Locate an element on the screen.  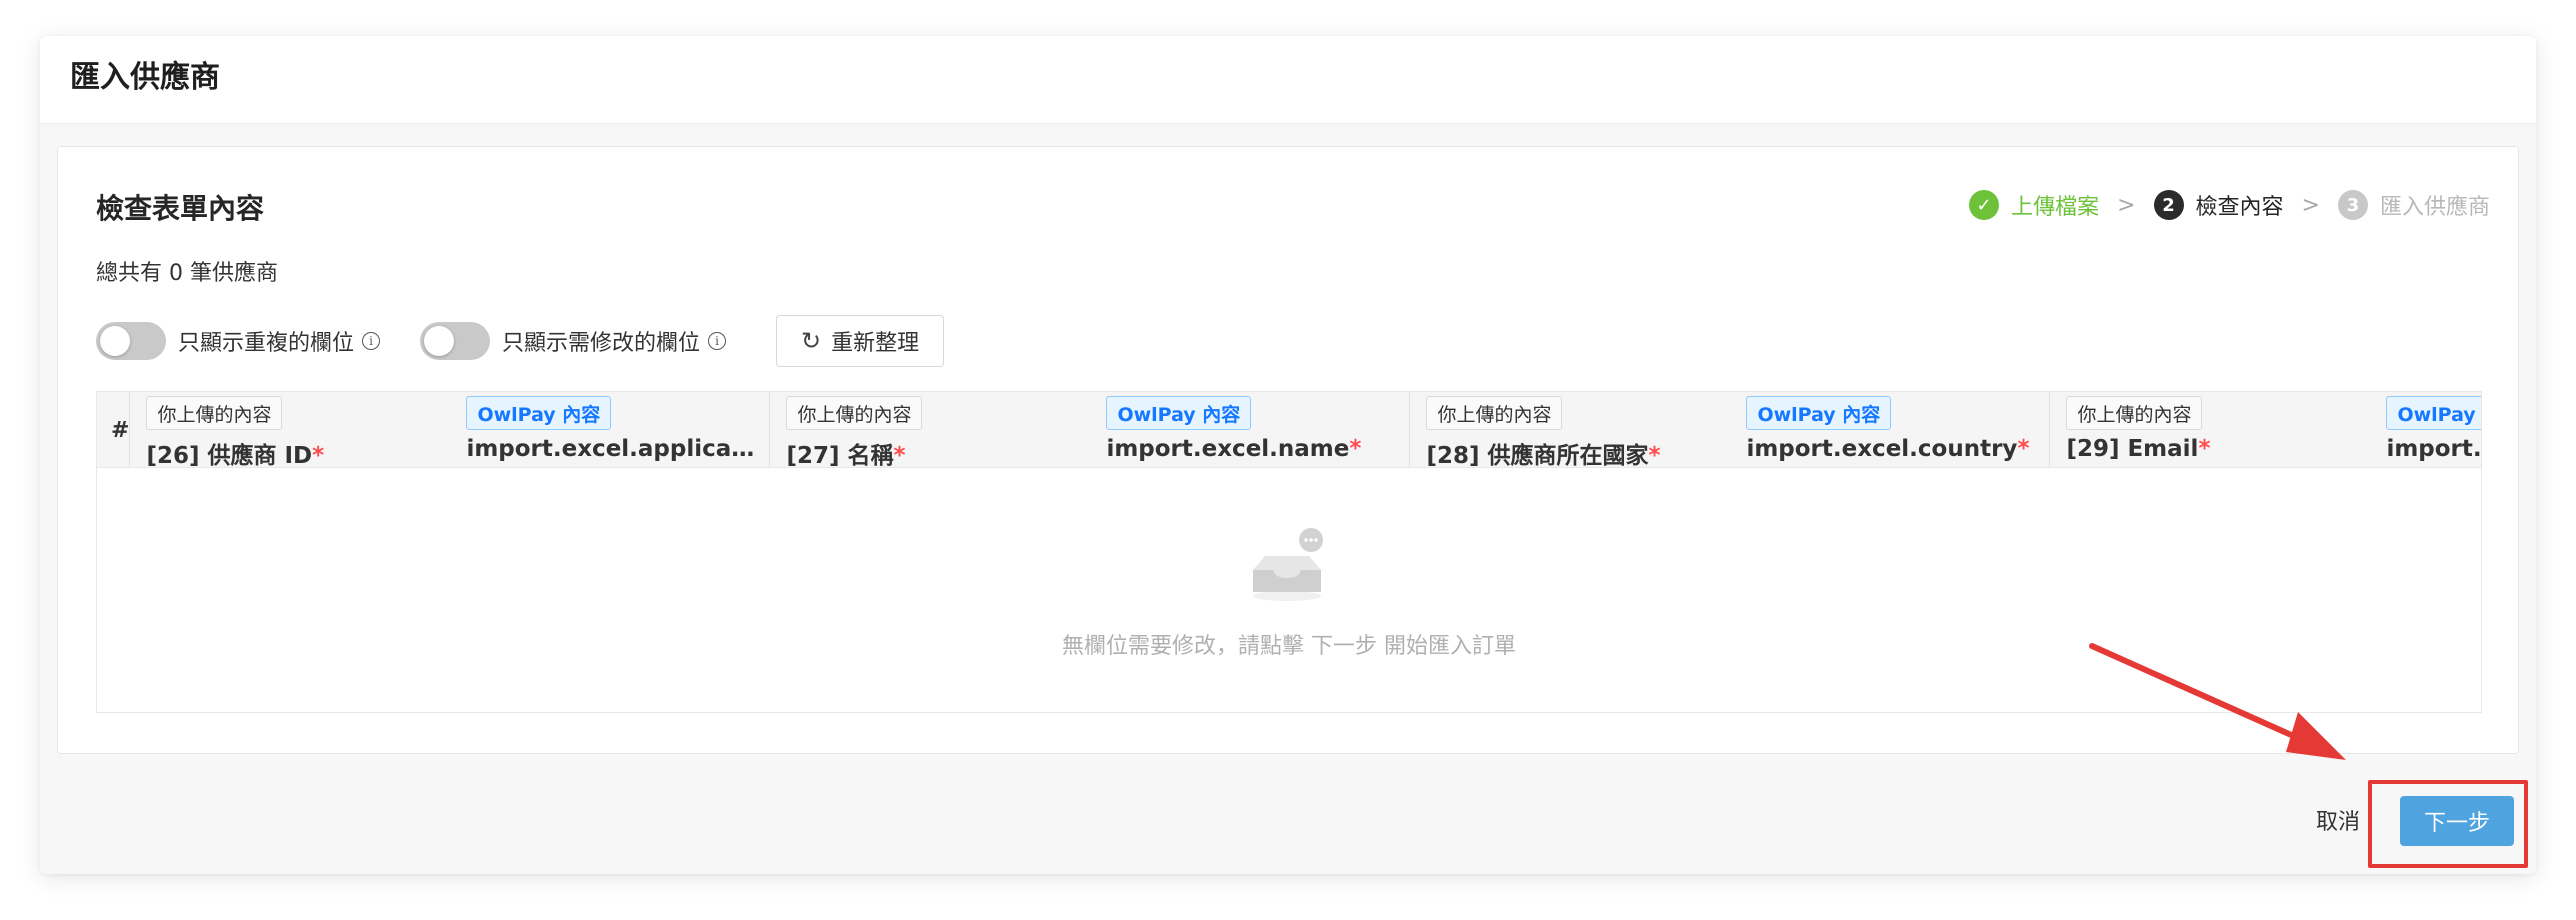
hash-column-header: # is located at coordinates (114, 430).